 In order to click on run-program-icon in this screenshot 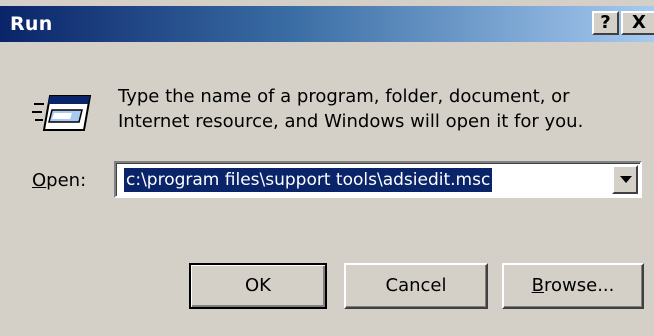, I will do `click(62, 113)`.